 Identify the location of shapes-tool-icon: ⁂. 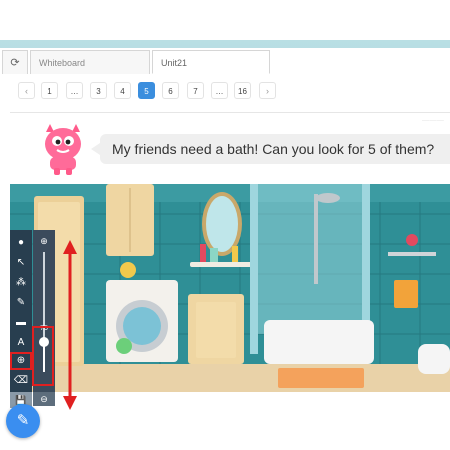
(21, 283).